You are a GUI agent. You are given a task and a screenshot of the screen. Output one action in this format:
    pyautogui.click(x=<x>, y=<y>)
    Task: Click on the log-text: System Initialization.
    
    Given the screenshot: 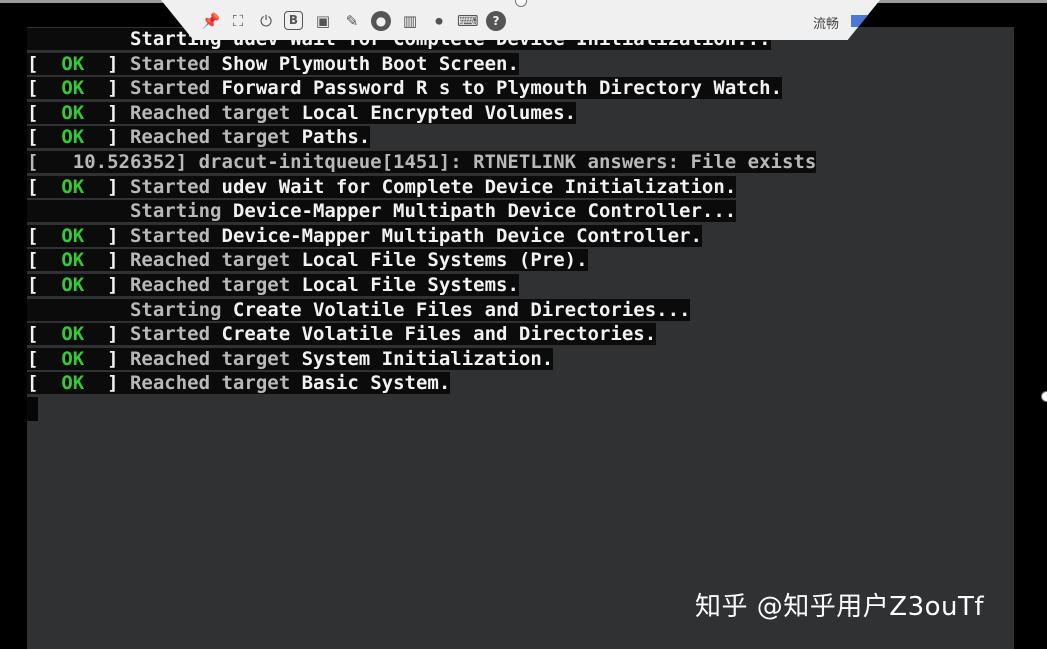 What is the action you would take?
    pyautogui.click(x=427, y=358)
    